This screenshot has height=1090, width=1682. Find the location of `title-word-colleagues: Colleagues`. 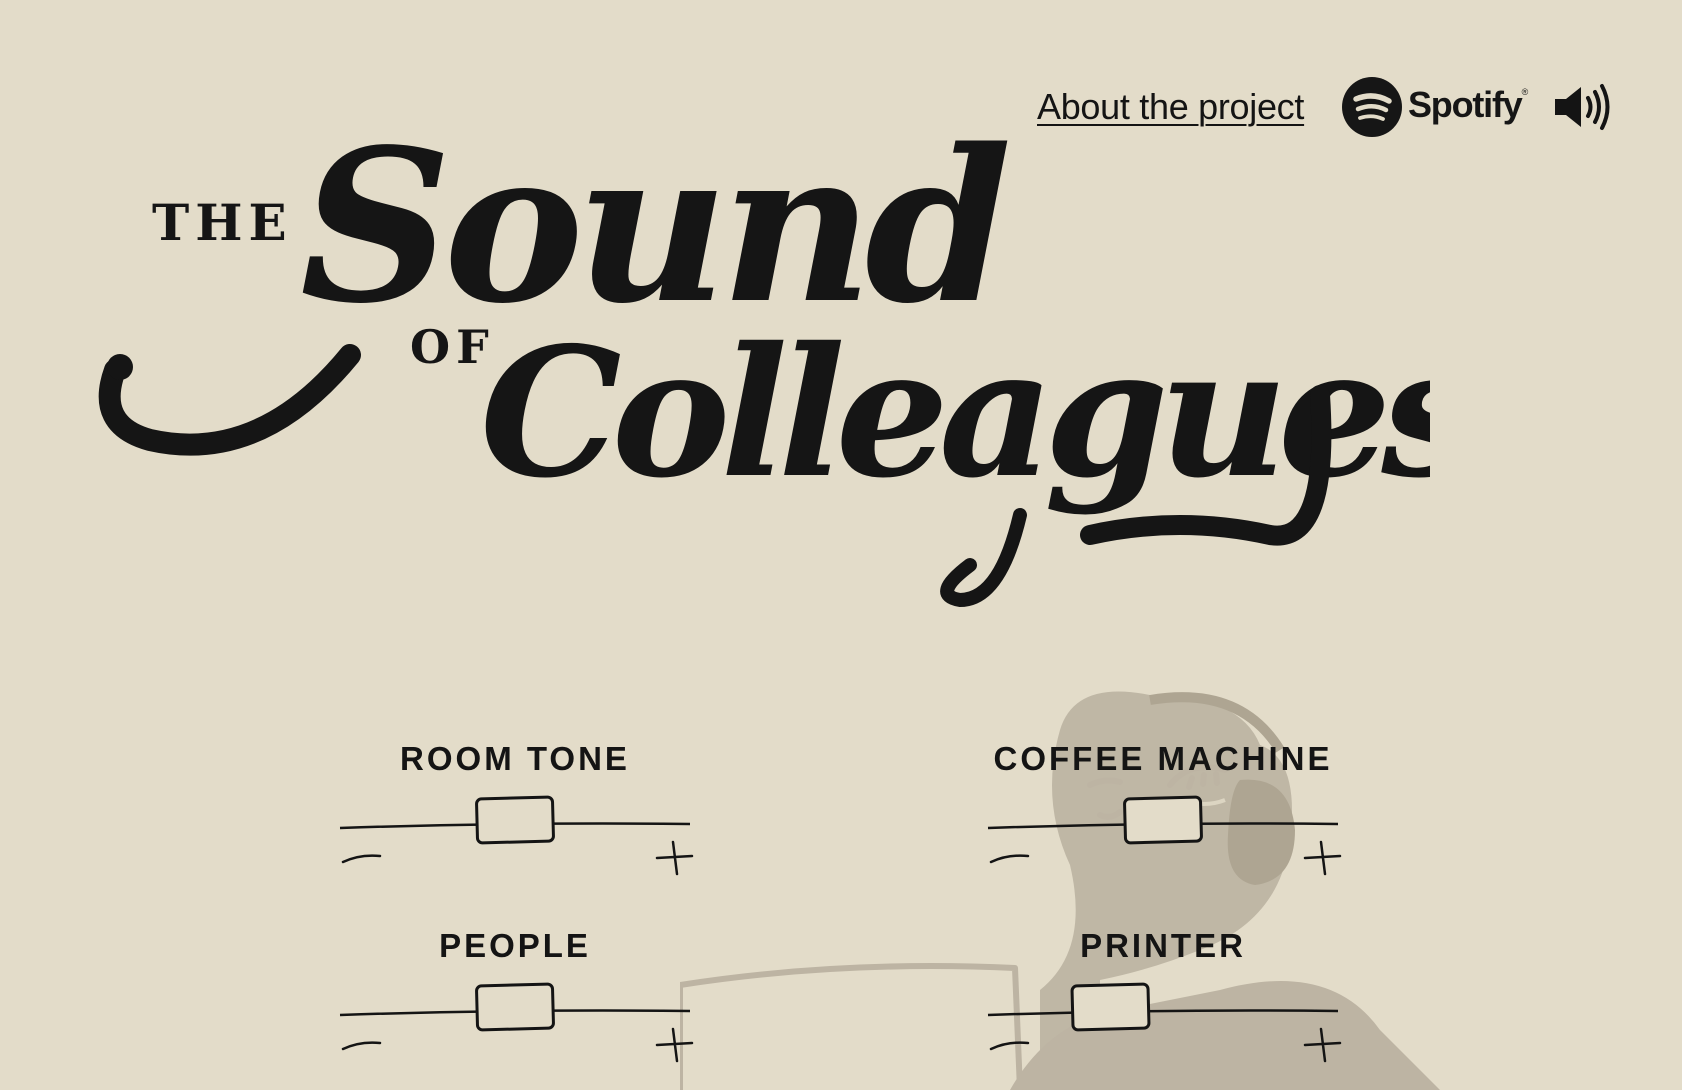

title-word-colleagues: Colleagues is located at coordinates (955, 412).